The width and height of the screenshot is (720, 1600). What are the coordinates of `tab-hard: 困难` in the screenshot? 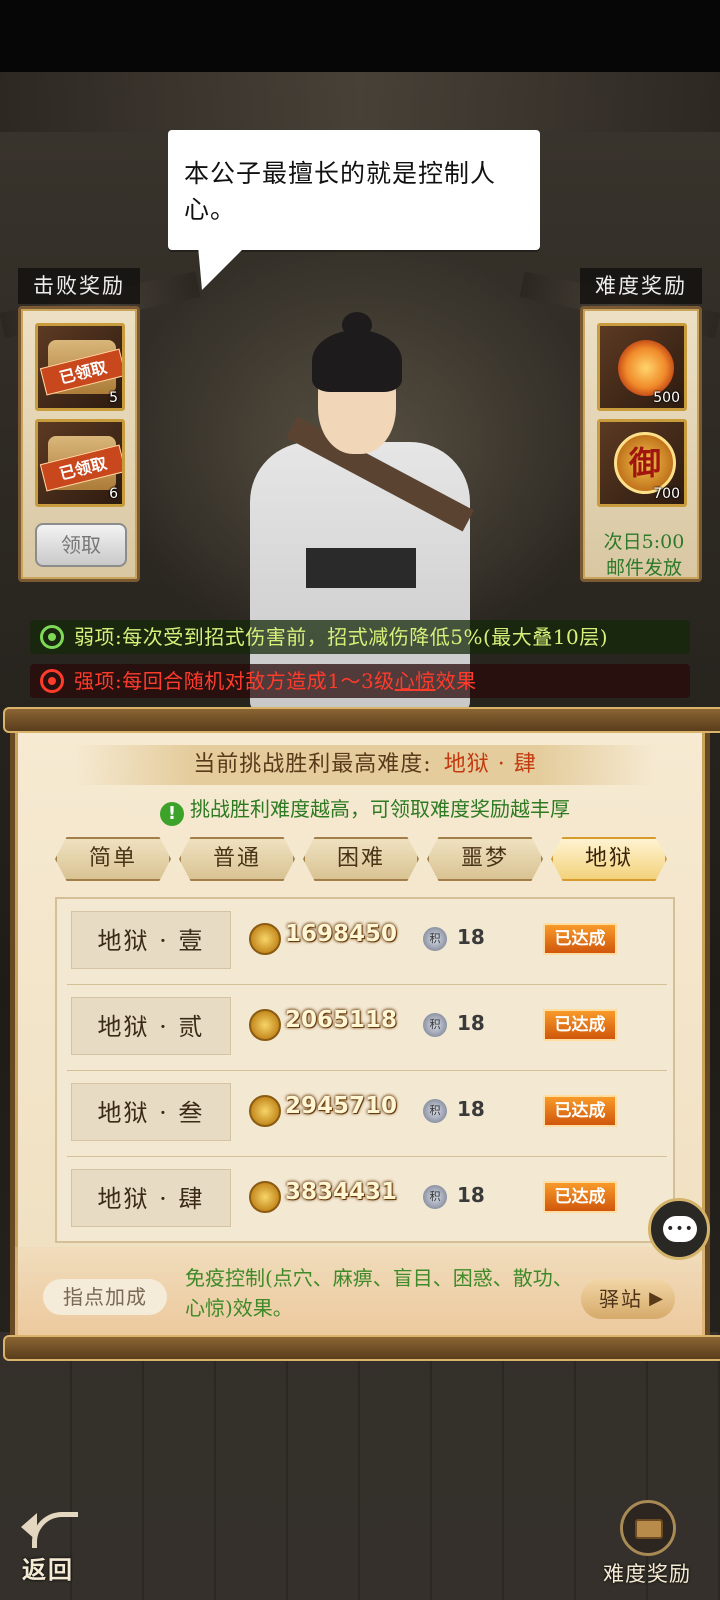 It's located at (361, 859).